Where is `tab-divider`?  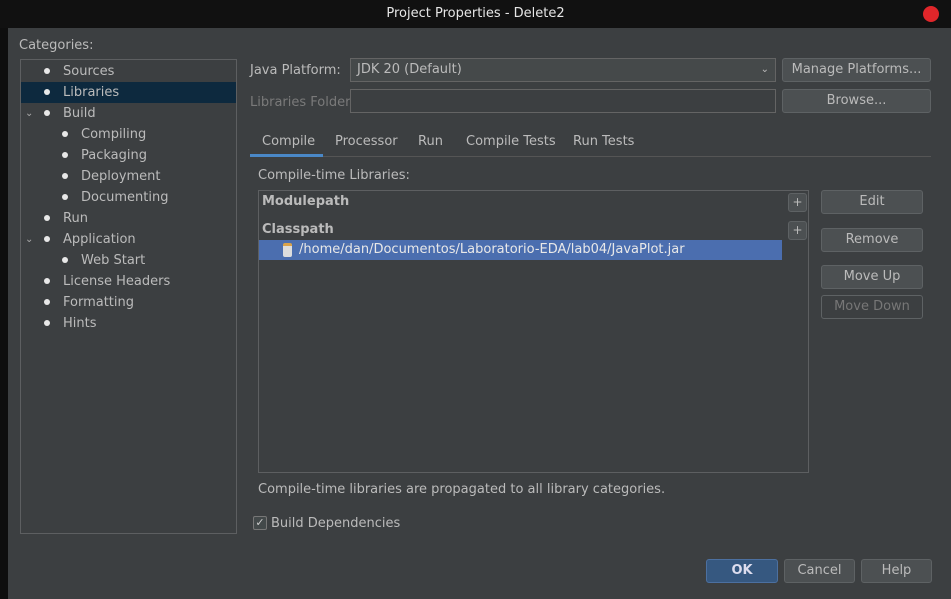
tab-divider is located at coordinates (590, 156).